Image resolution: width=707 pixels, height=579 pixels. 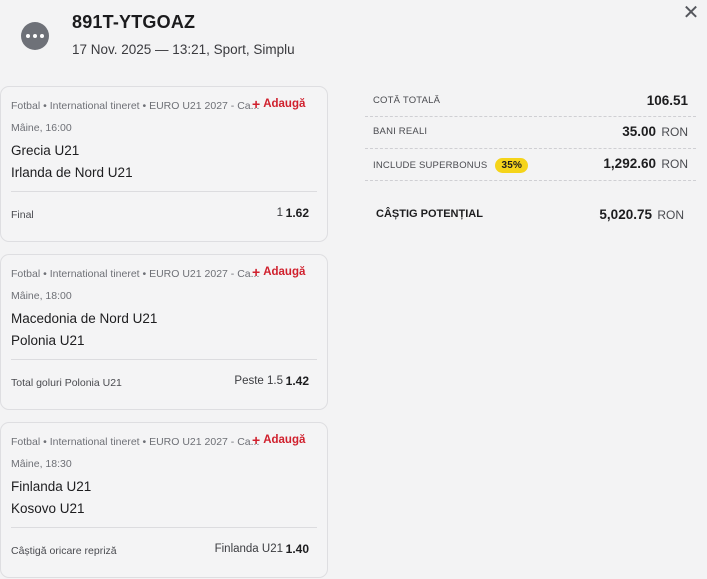 What do you see at coordinates (66, 383) in the screenshot?
I see `market-name: Total goluri Polonia U21` at bounding box center [66, 383].